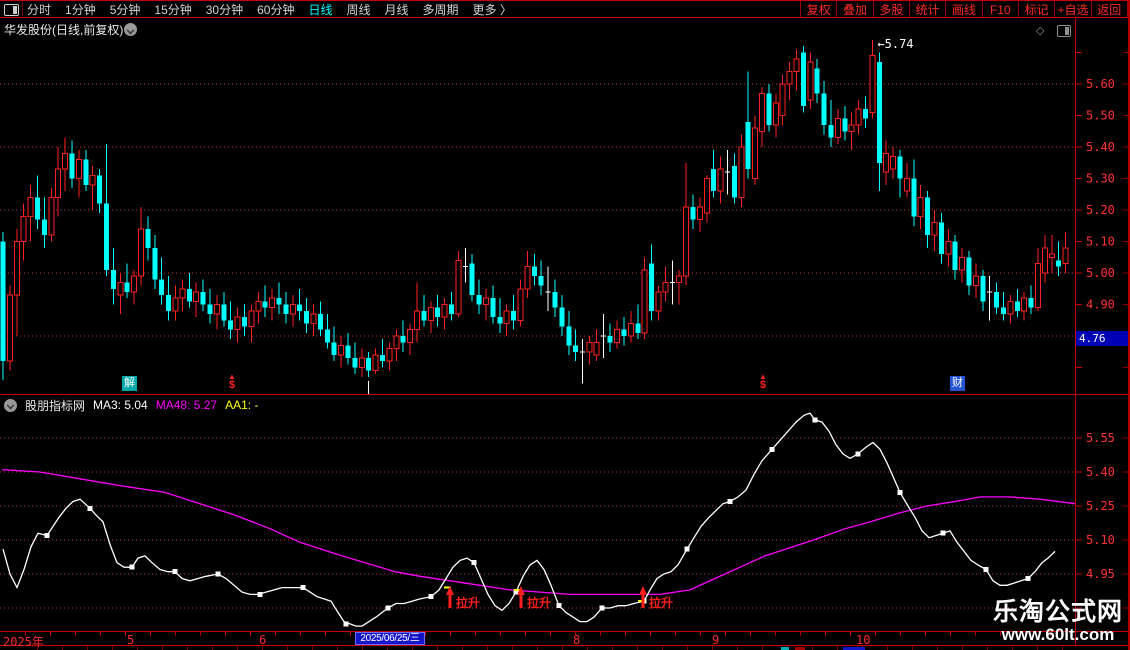 The width and height of the screenshot is (1130, 650). Describe the element at coordinates (224, 9) in the screenshot. I see `period-tab: 30分钟` at that location.